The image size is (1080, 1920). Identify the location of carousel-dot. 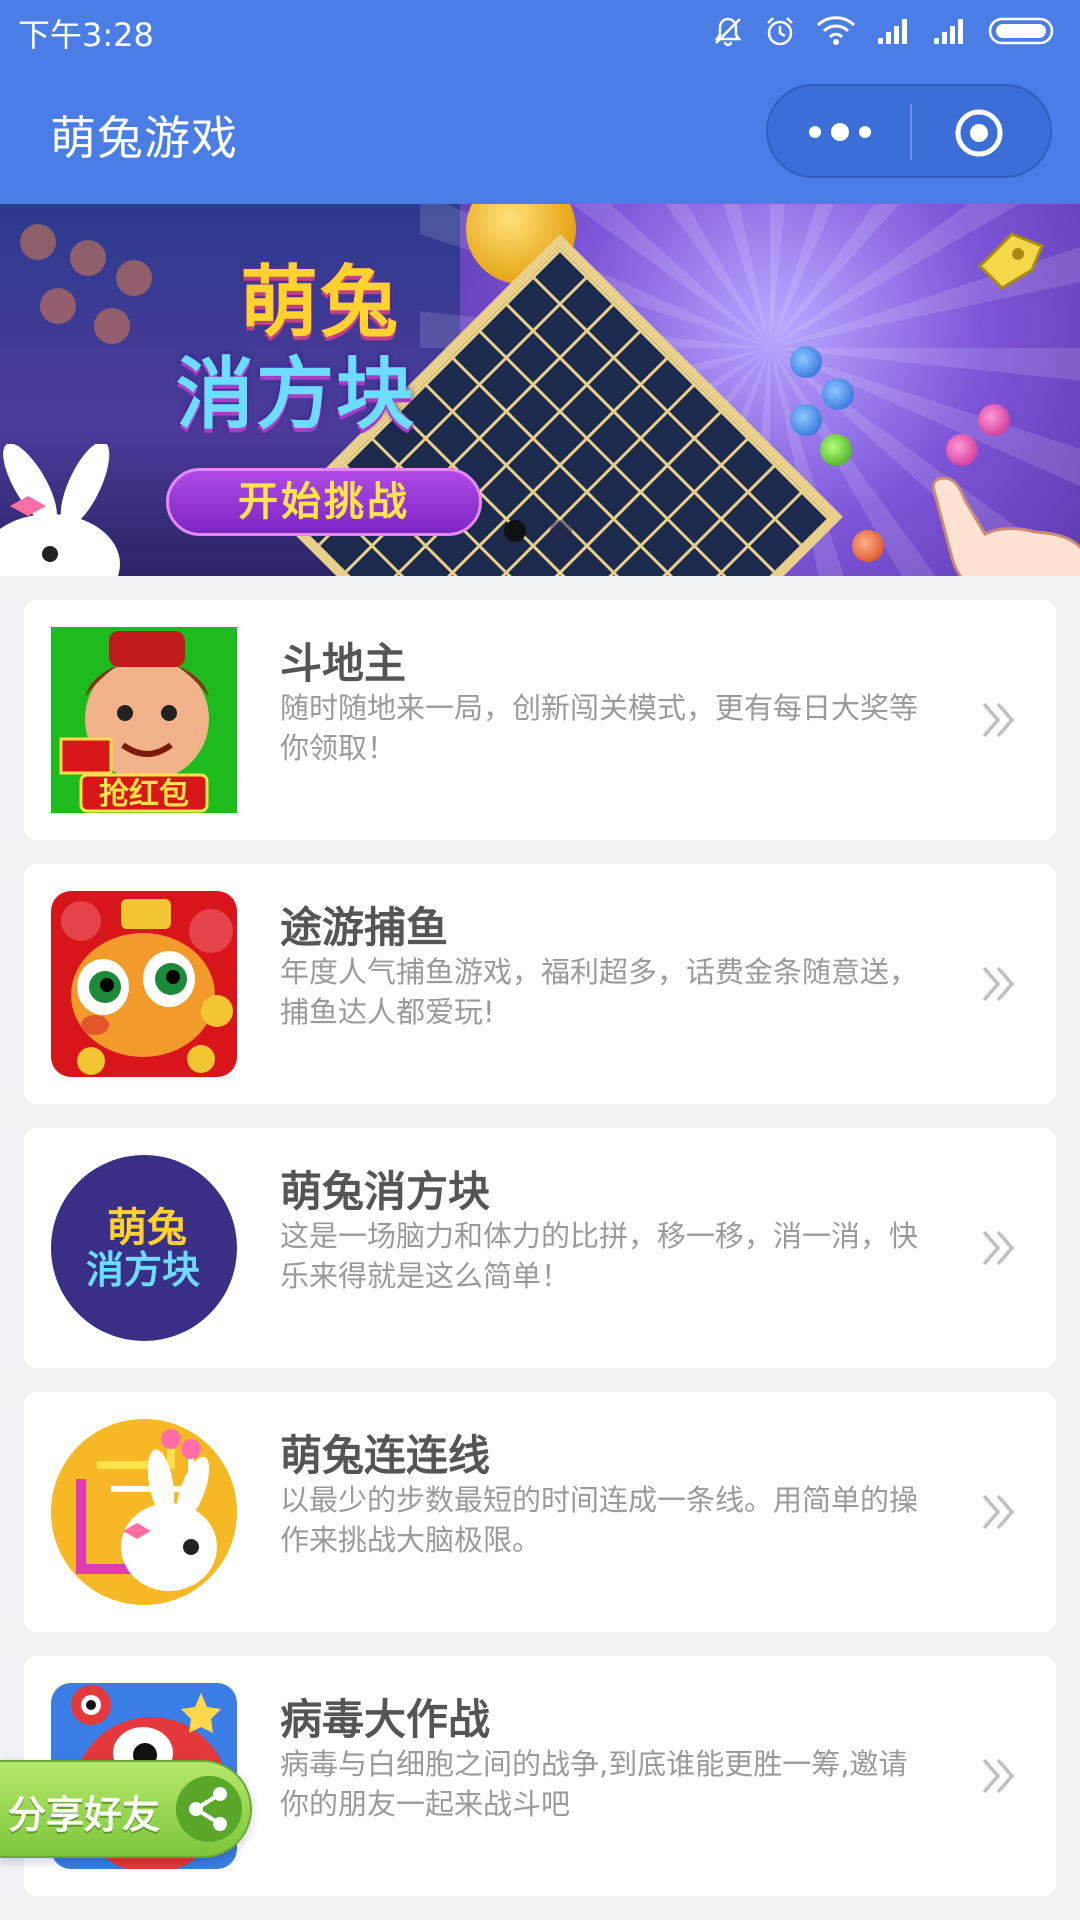
(561, 531).